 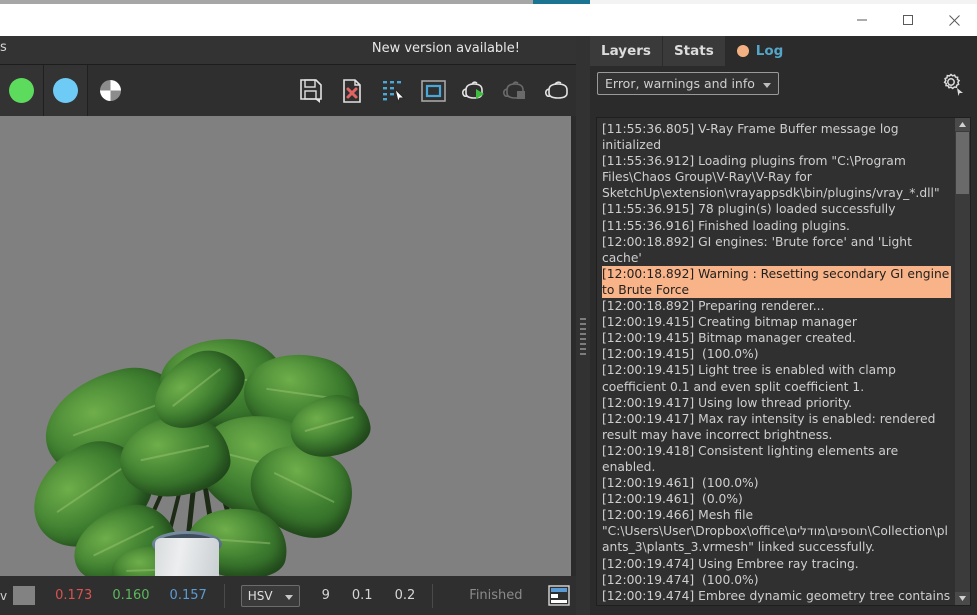 What do you see at coordinates (680, 579) in the screenshot?
I see `log-line: [12:00:19.474] (100.0%)` at bounding box center [680, 579].